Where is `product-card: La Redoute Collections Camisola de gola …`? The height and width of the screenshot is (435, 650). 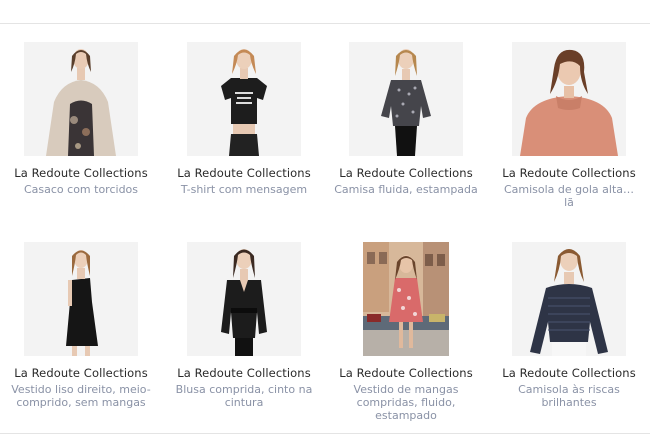
product-card: La Redoute Collections Camisola de gola … is located at coordinates (569, 125).